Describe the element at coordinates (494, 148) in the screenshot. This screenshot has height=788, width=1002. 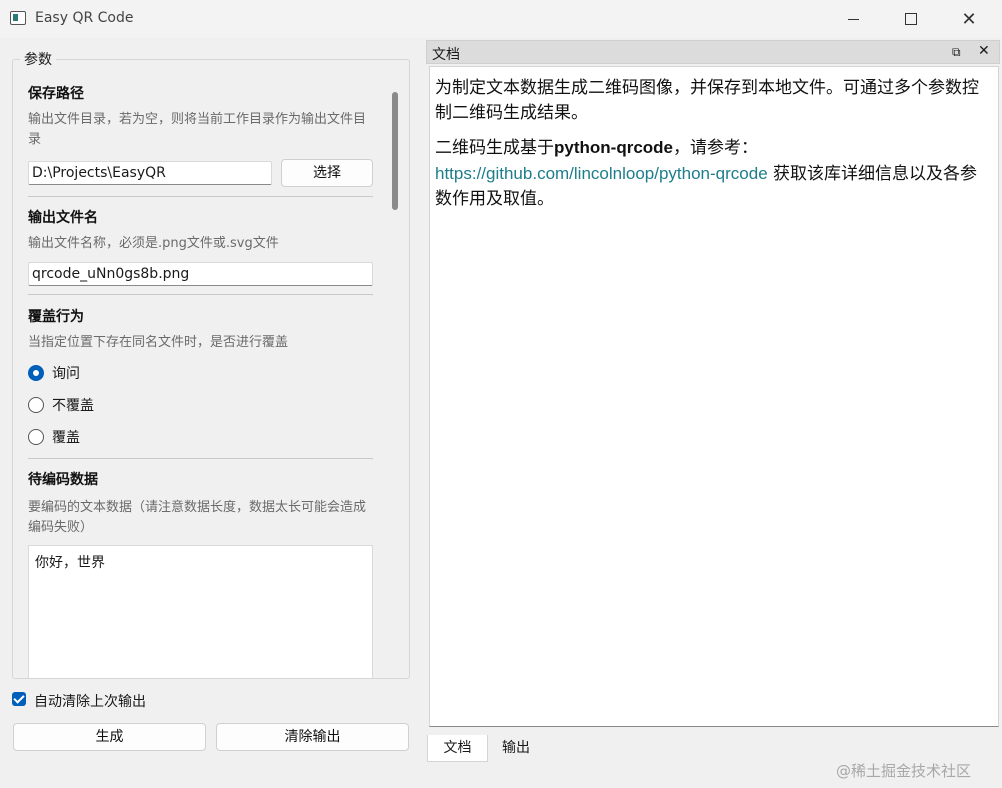
I see `doc-para2-prefix: 二维码生成基于` at that location.